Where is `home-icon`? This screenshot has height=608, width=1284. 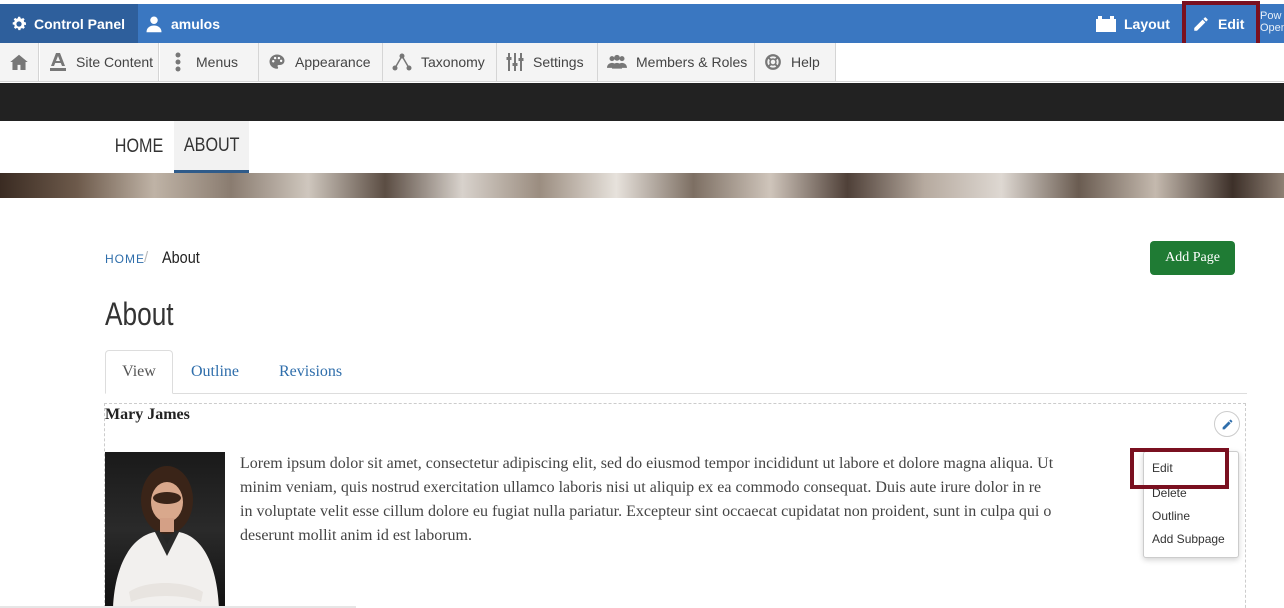
home-icon is located at coordinates (19, 62).